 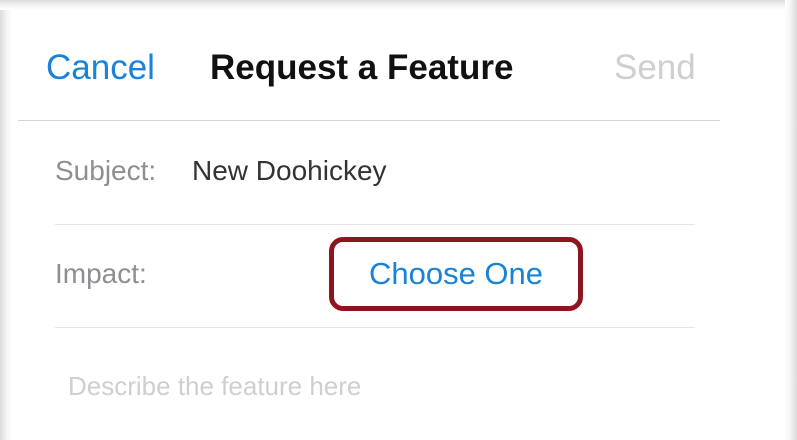 What do you see at coordinates (100, 68) in the screenshot?
I see `cancel-button: Cancel` at bounding box center [100, 68].